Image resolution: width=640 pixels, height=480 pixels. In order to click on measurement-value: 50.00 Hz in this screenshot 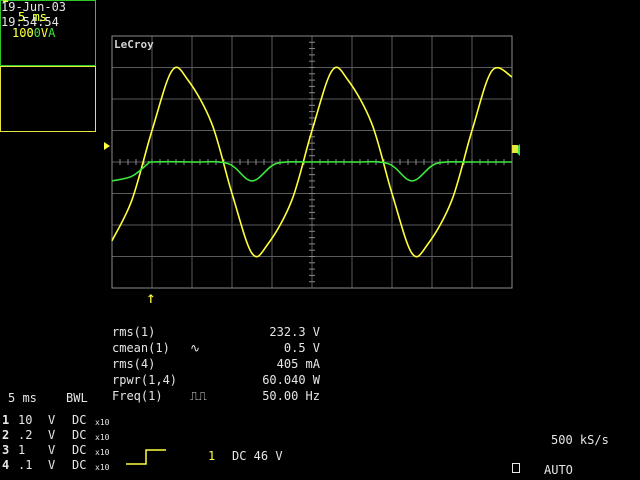, I will do `click(291, 396)`.